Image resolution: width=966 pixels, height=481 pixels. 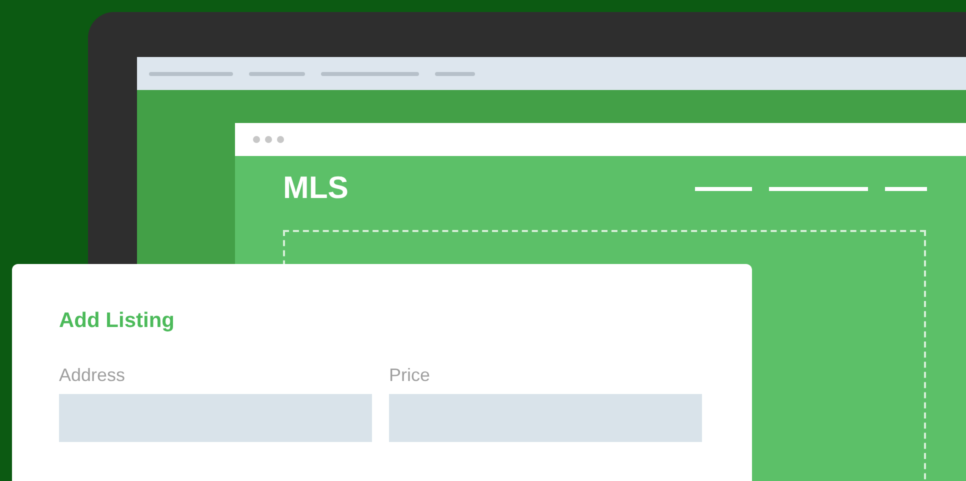 I want to click on brand-logo: MLS, so click(x=315, y=187).